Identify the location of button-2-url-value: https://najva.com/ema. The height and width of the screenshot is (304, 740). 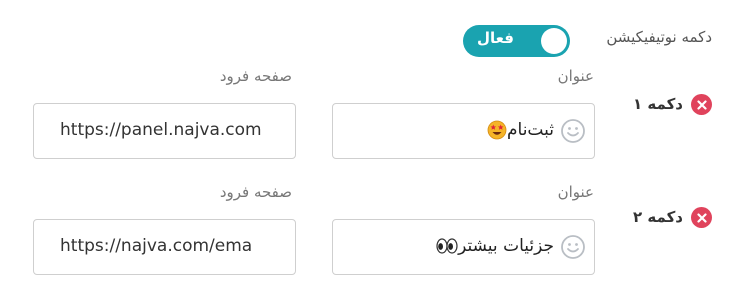
(156, 246).